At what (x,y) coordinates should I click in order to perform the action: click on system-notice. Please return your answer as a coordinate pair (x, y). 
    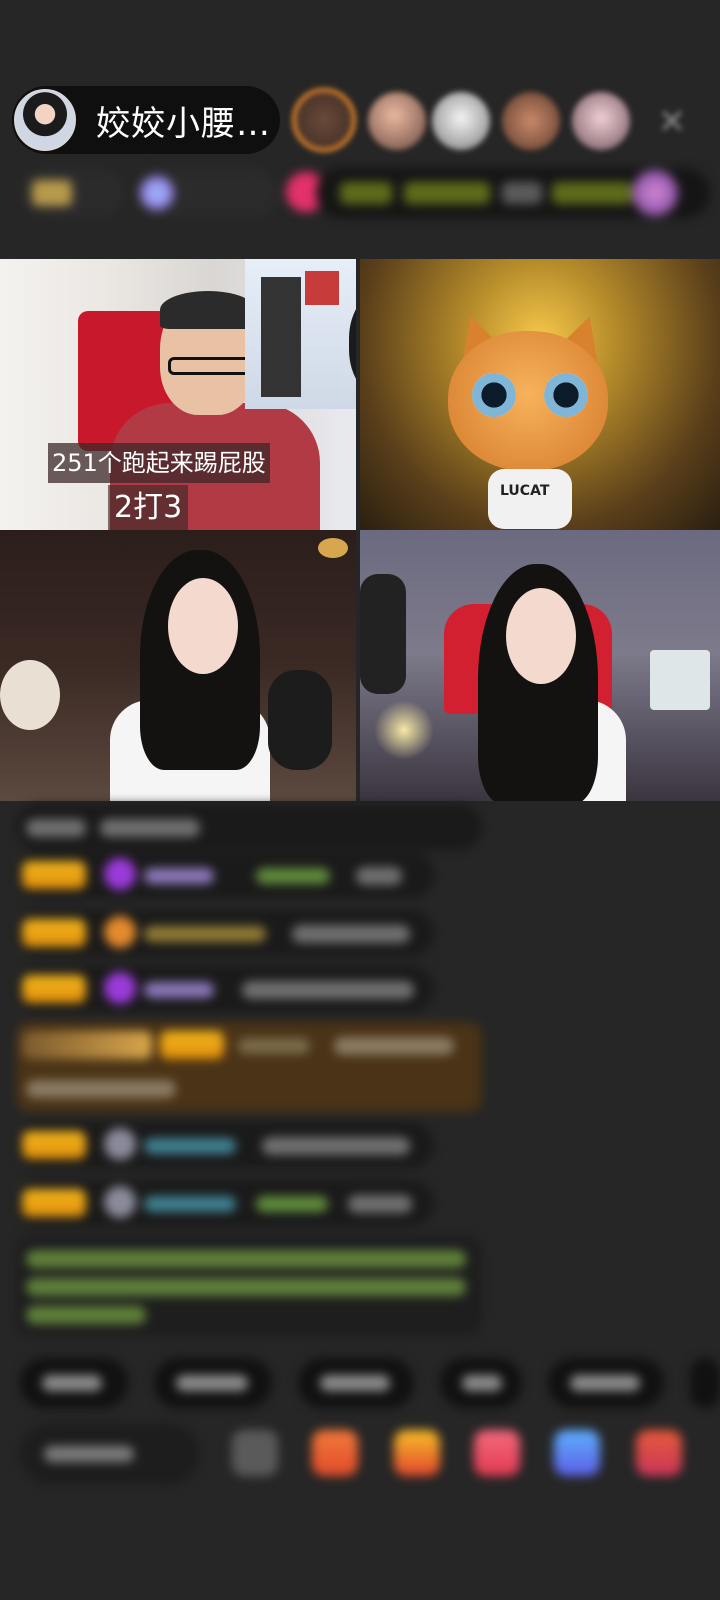
    Looking at the image, I should click on (249, 1286).